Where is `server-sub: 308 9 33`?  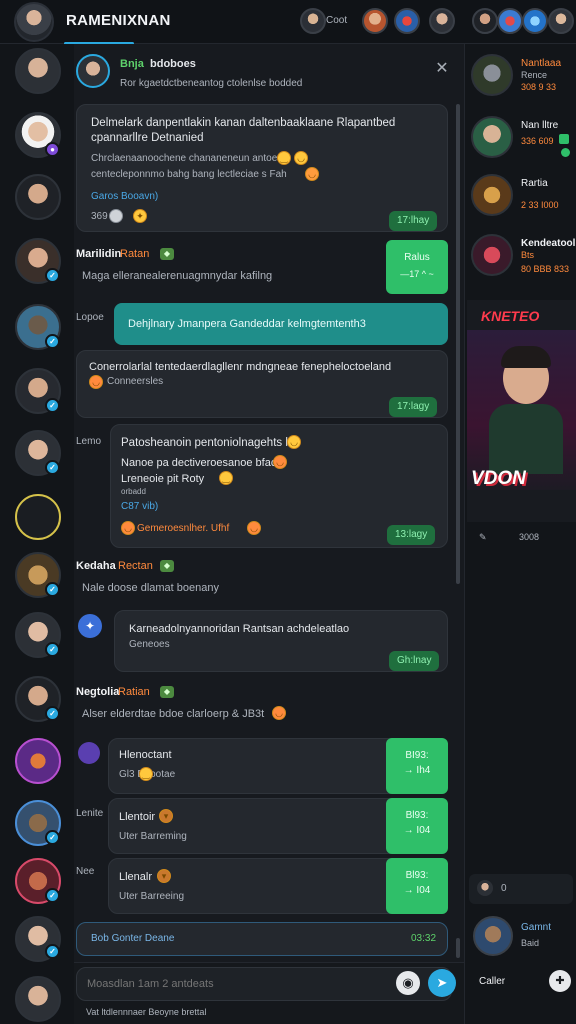 server-sub: 308 9 33 is located at coordinates (539, 87).